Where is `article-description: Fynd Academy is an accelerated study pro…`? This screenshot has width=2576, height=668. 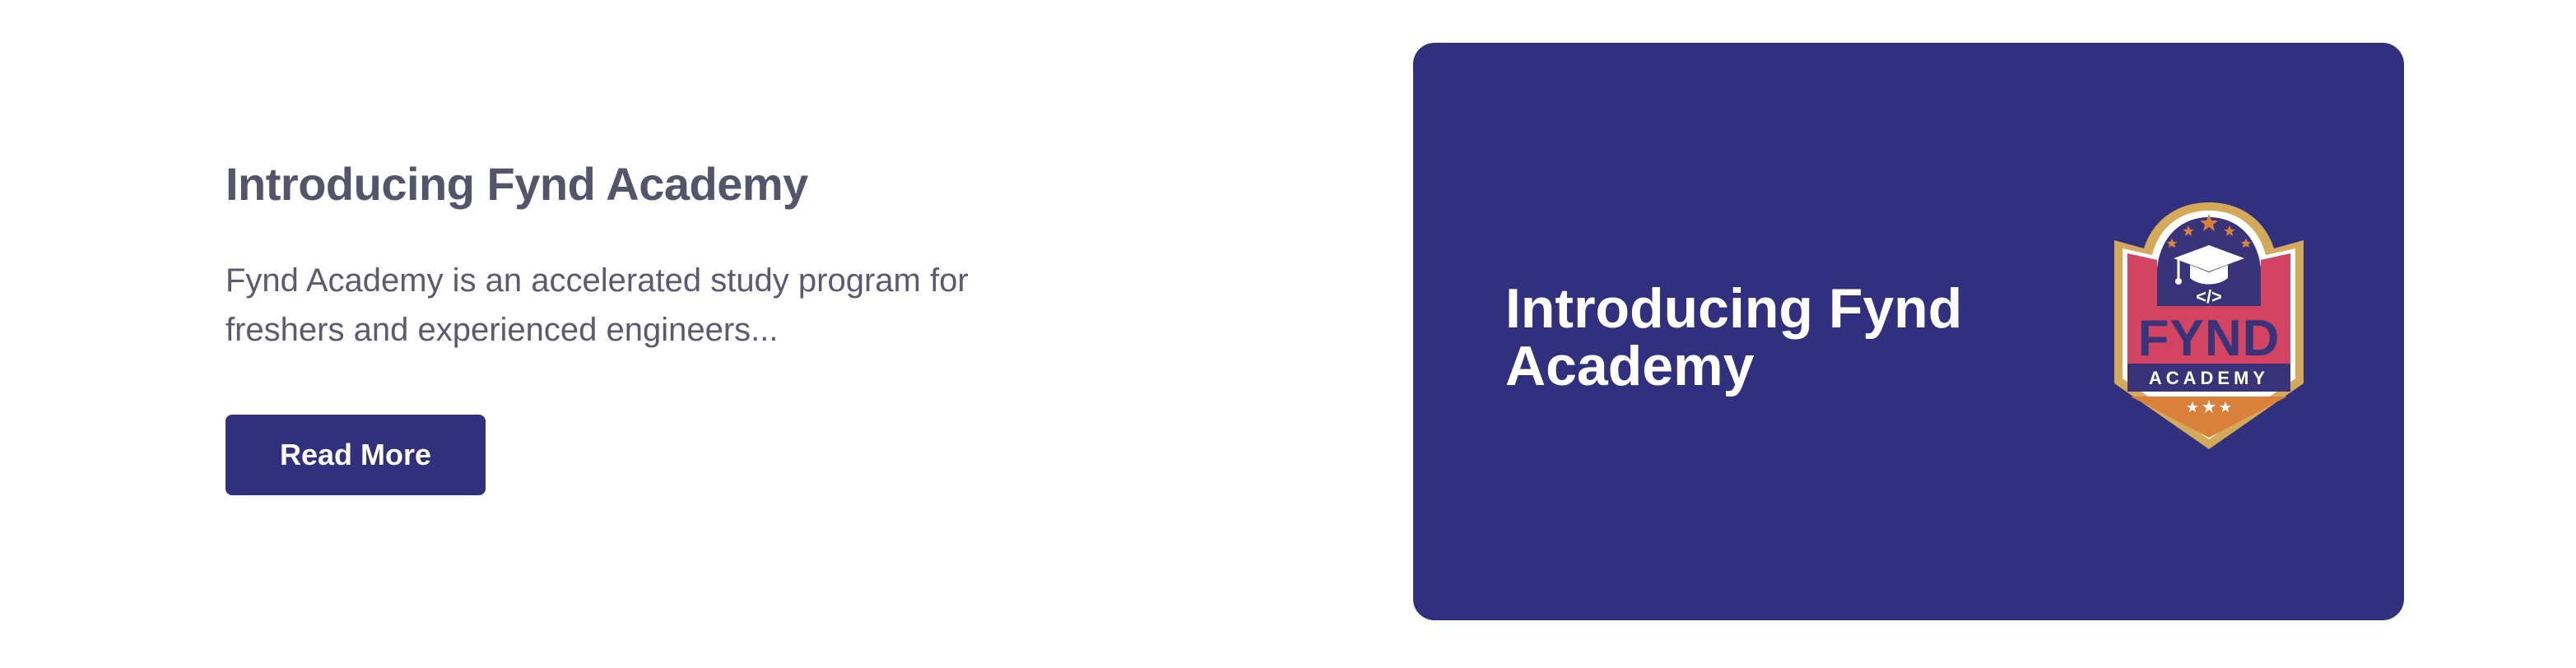 article-description: Fynd Academy is an accelerated study pro… is located at coordinates (597, 305).